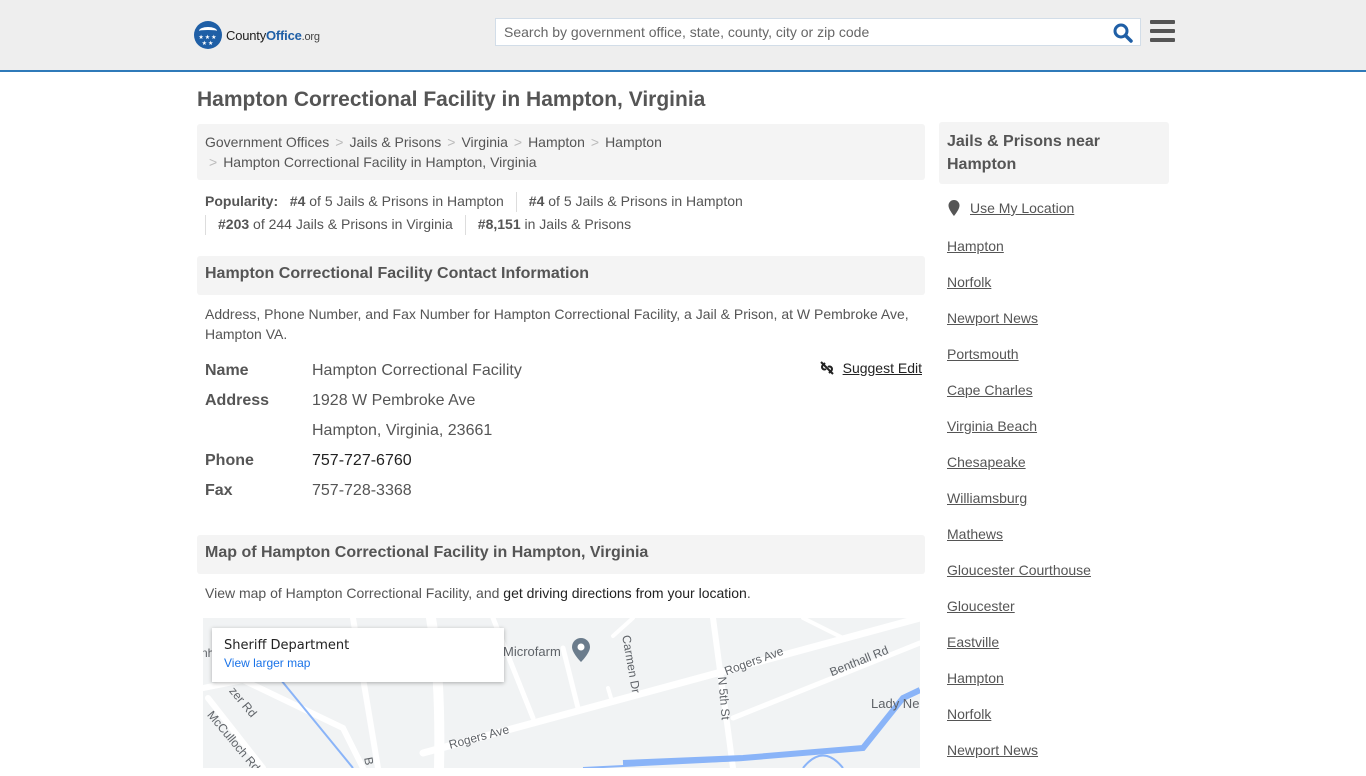 The height and width of the screenshot is (776, 1366). I want to click on address-line1: 1928 W Pembroke Ave, so click(394, 400).